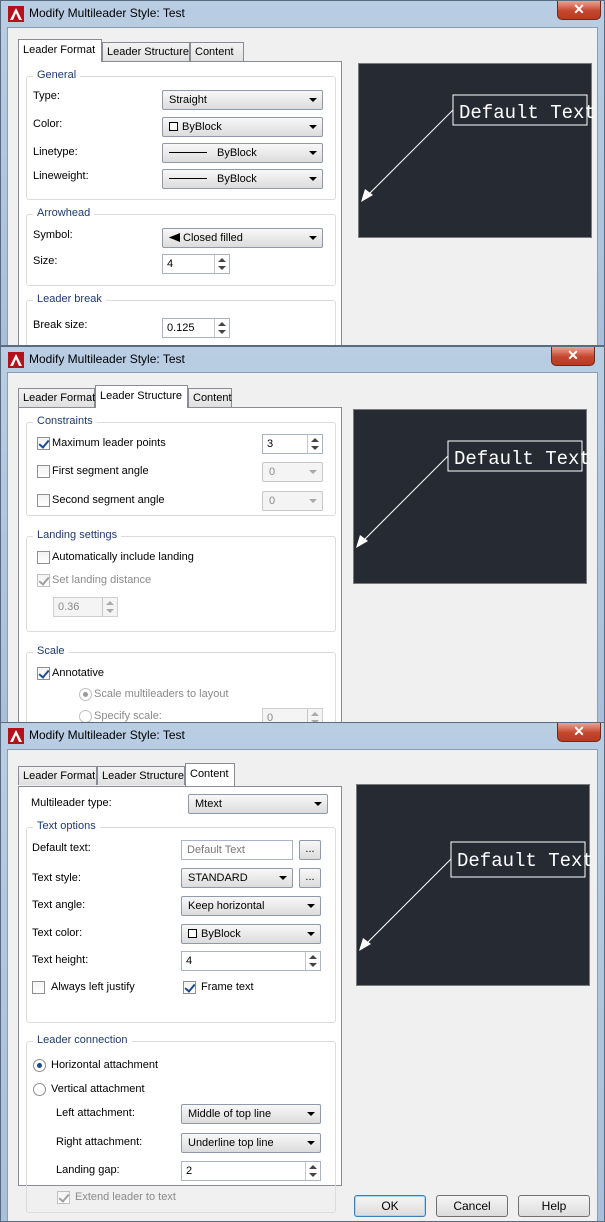  What do you see at coordinates (51, 651) in the screenshot?
I see `group-label-scale: Scale` at bounding box center [51, 651].